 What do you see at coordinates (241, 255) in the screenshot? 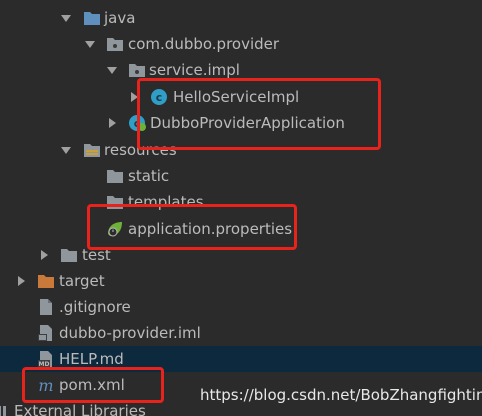
I see `tree-row-test: test` at bounding box center [241, 255].